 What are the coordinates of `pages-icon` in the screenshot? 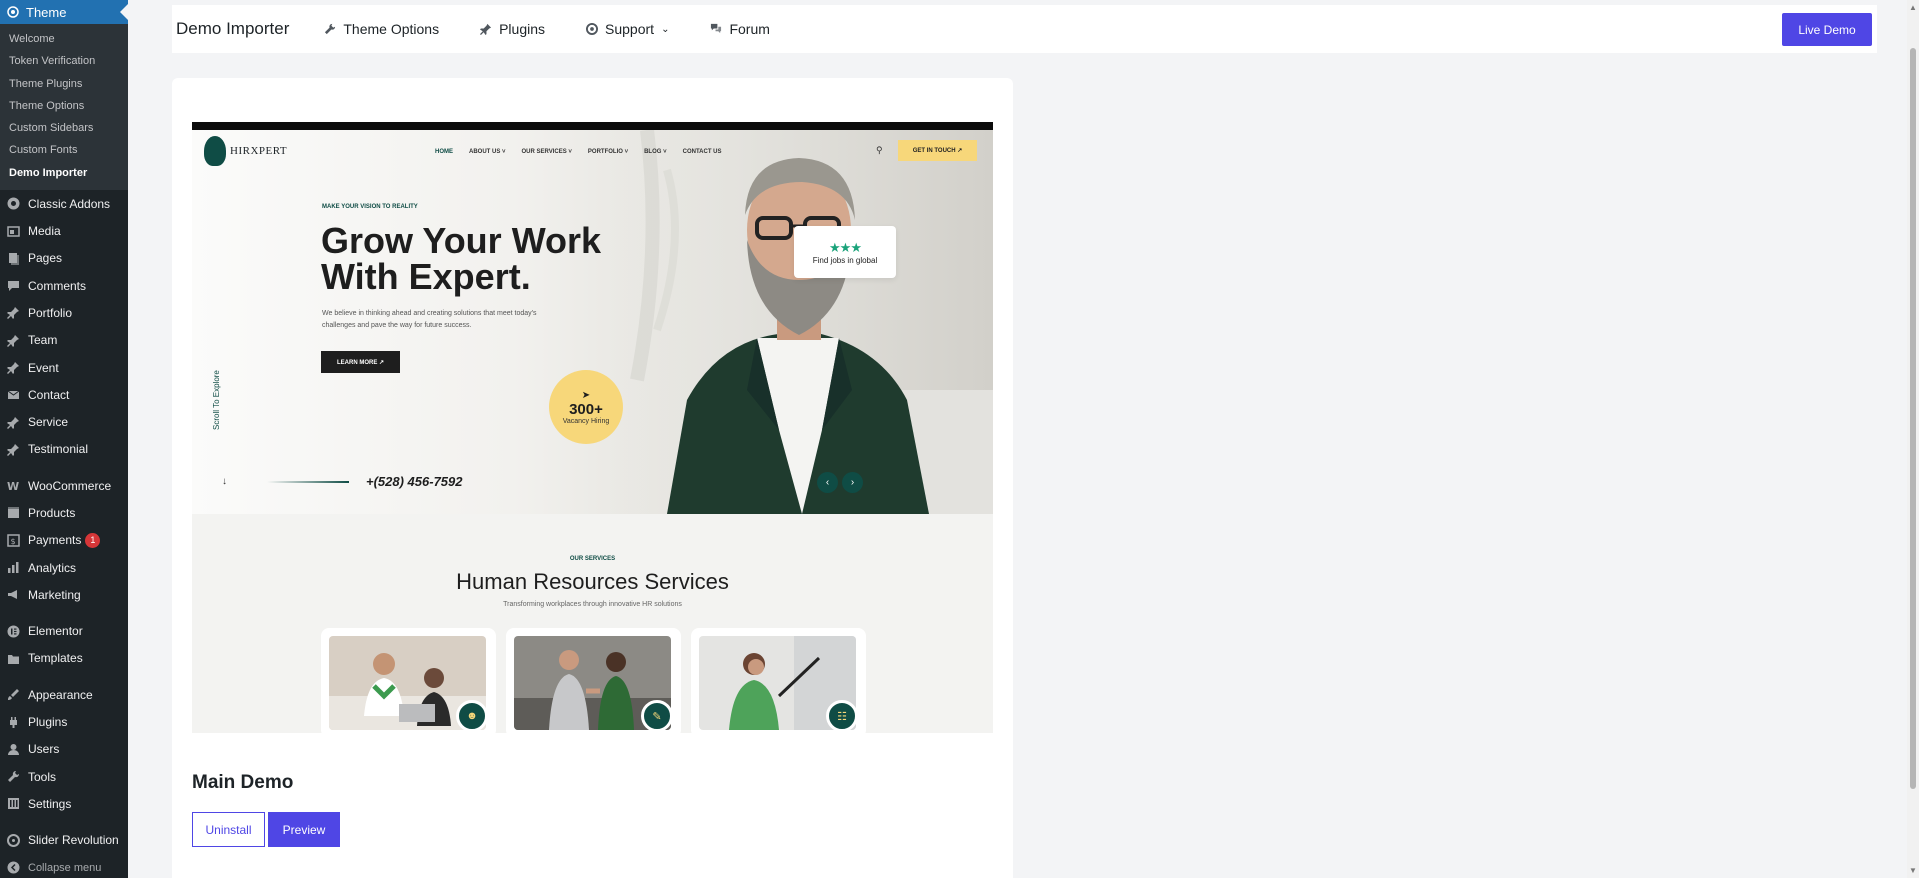 It's located at (13, 258).